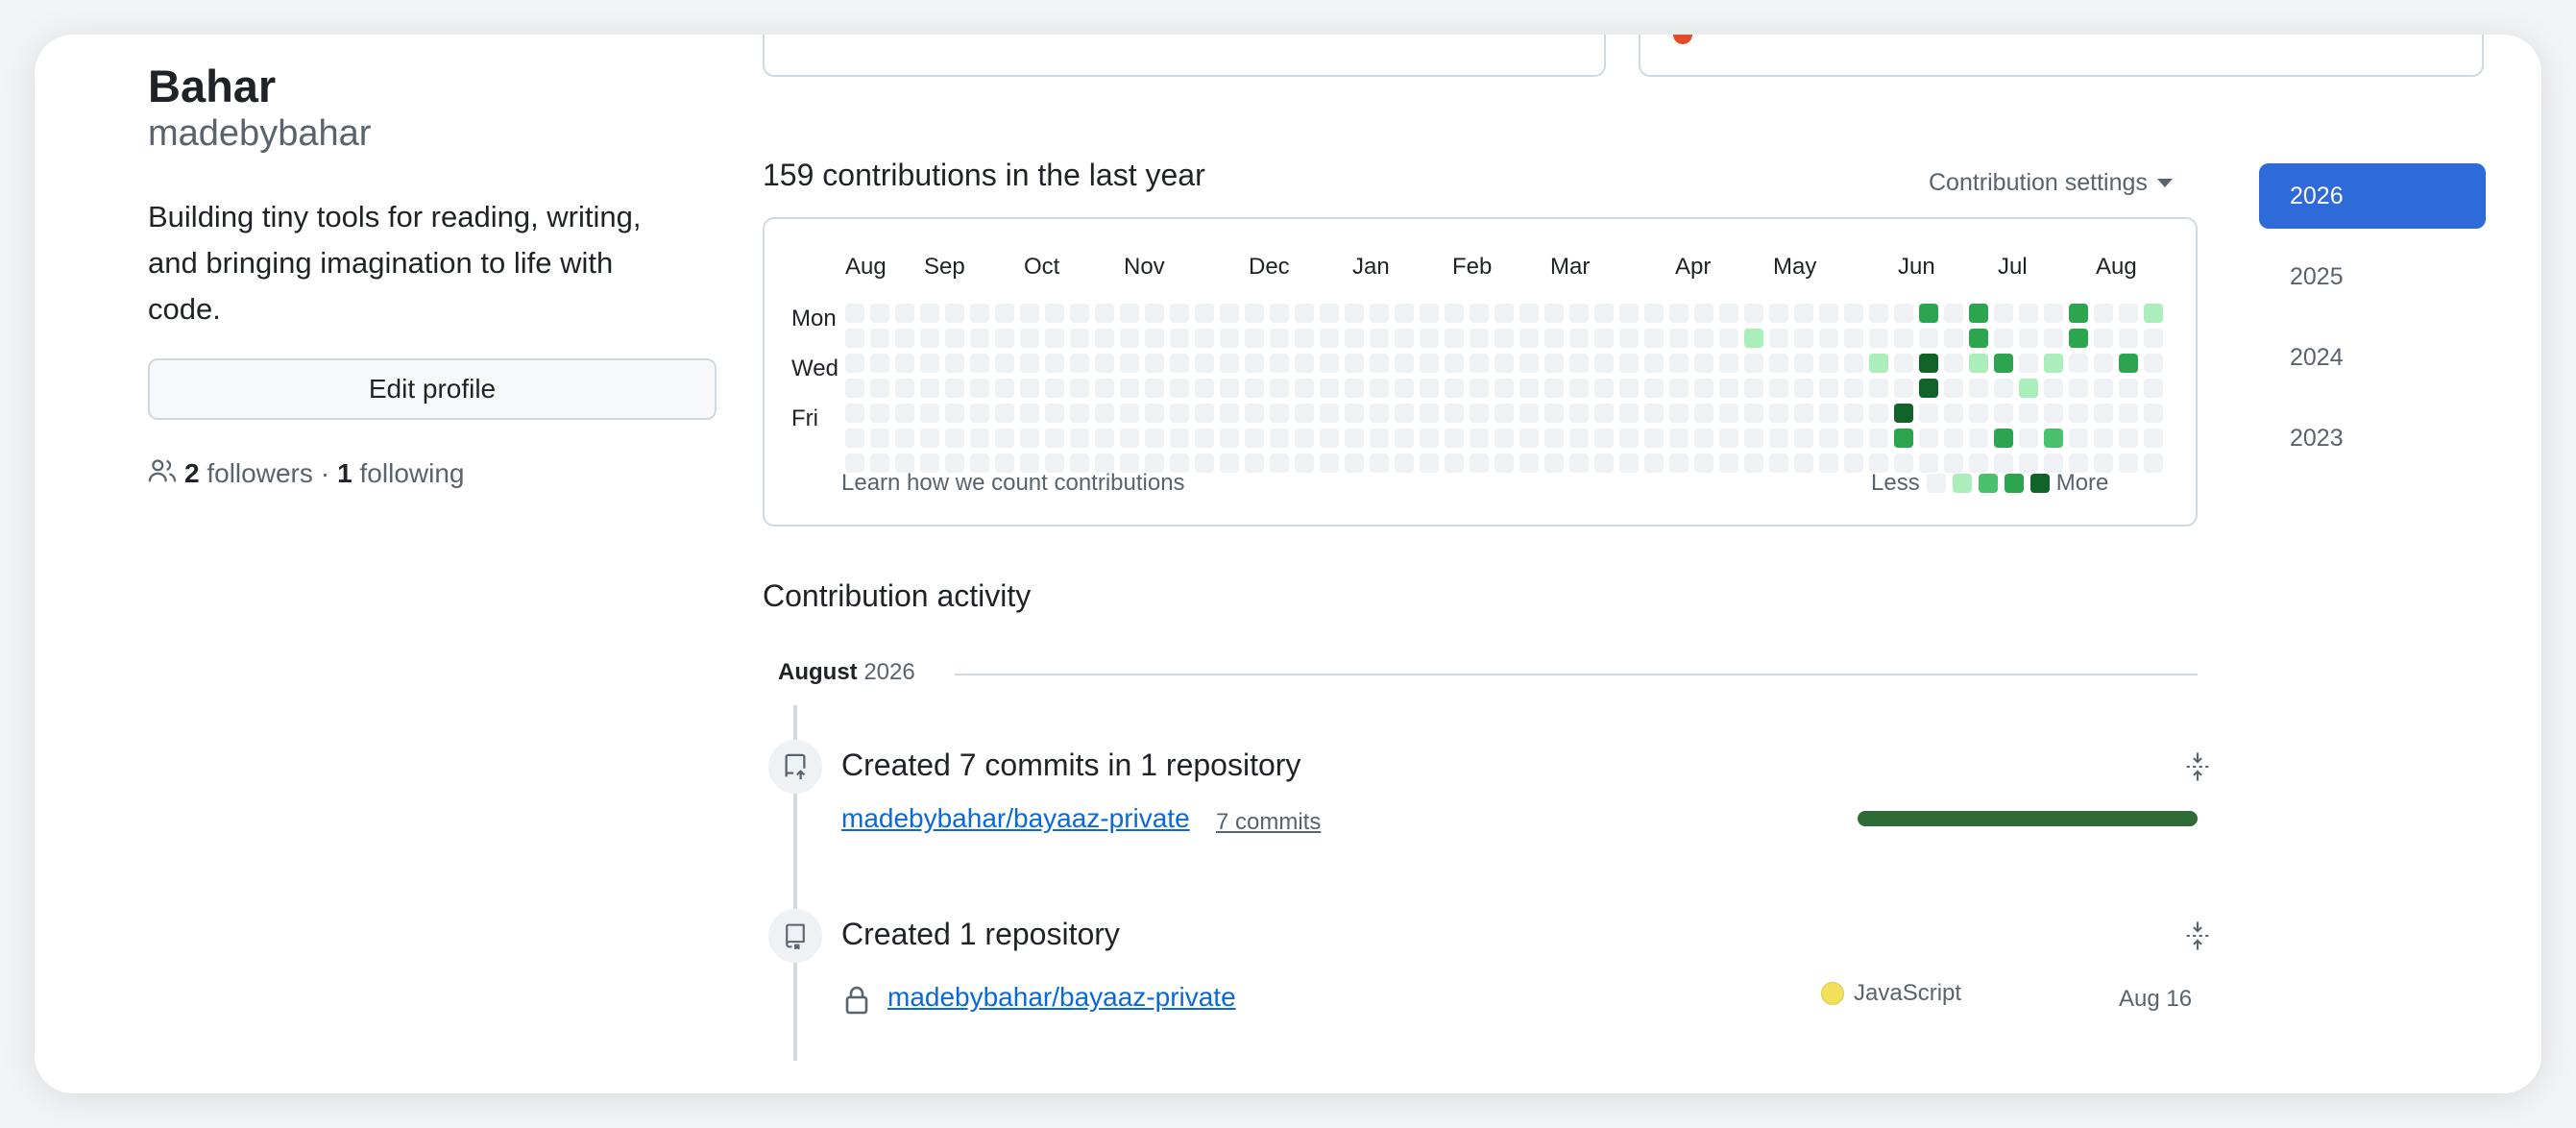  What do you see at coordinates (1184, 56) in the screenshot?
I see `pinned-card-left` at bounding box center [1184, 56].